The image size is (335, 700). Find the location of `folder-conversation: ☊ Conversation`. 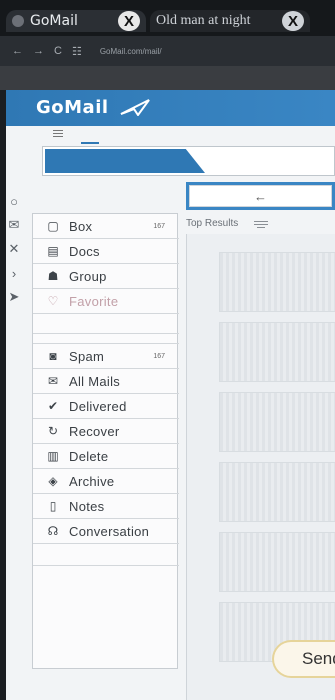

folder-conversation: ☊ Conversation is located at coordinates (106, 531).